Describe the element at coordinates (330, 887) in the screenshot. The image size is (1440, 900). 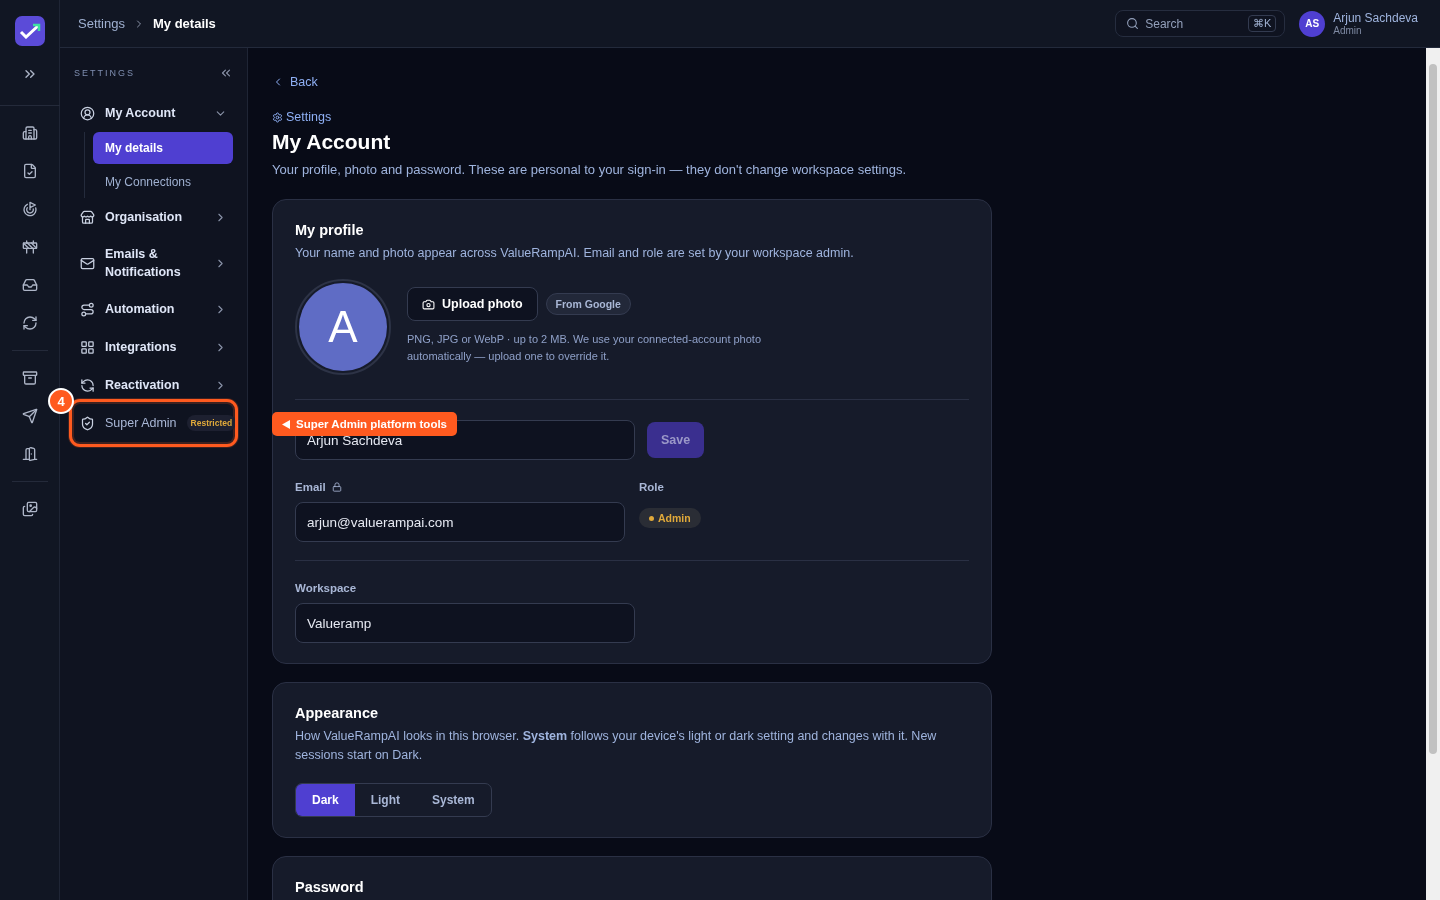
I see `card-title: Password` at that location.